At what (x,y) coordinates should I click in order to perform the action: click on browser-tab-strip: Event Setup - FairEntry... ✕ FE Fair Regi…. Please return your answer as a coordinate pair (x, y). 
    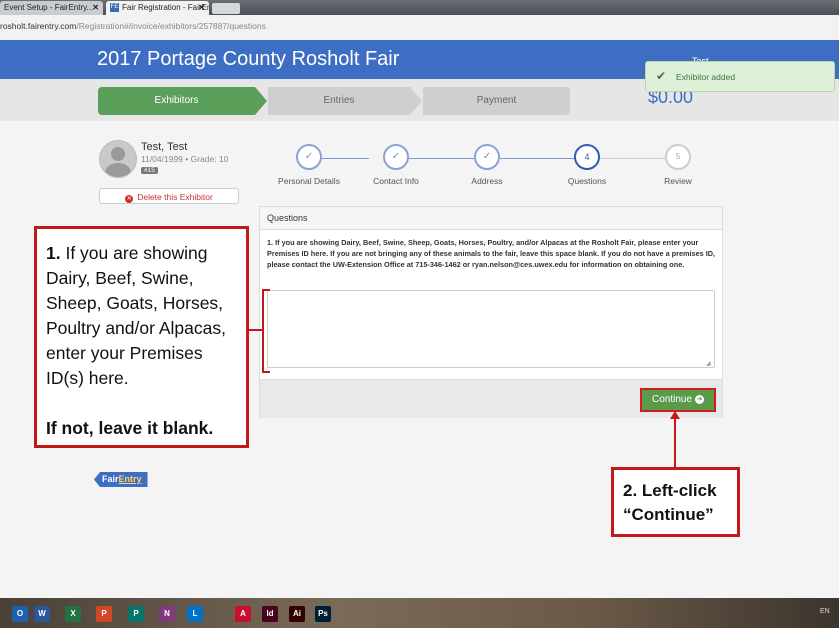
    Looking at the image, I should click on (419, 7).